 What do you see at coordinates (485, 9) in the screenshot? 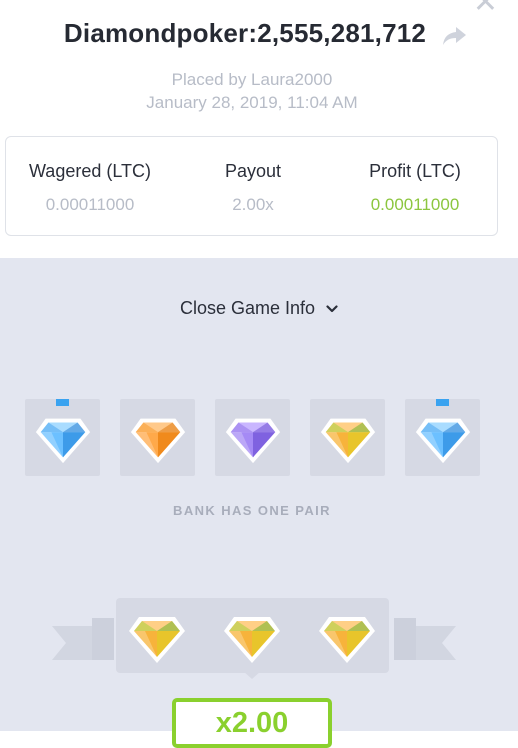
I see `close-icon: ✕` at bounding box center [485, 9].